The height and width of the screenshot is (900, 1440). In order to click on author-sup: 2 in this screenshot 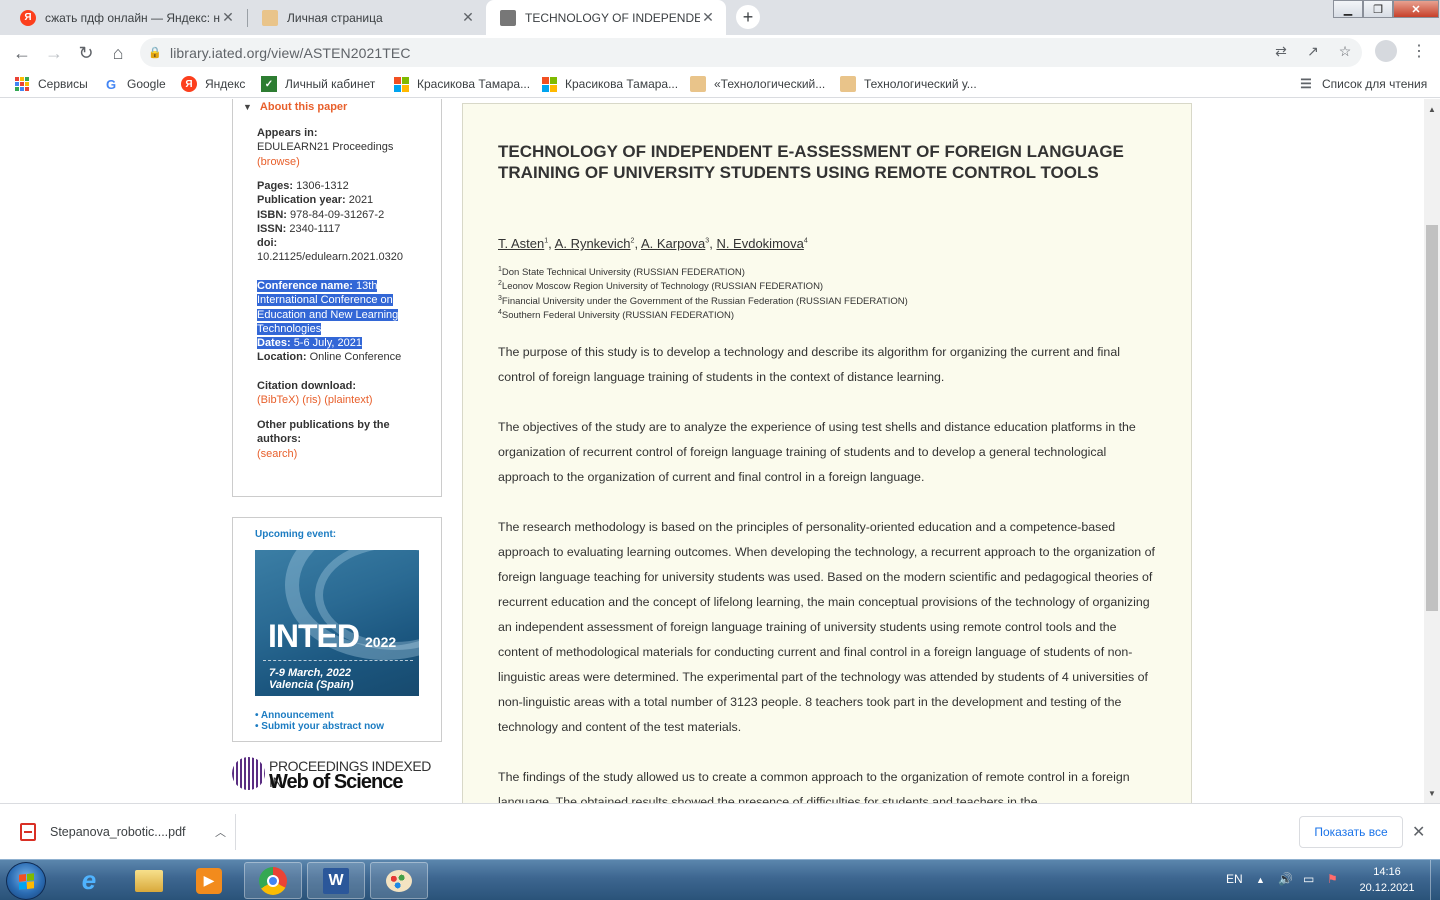, I will do `click(632, 241)`.